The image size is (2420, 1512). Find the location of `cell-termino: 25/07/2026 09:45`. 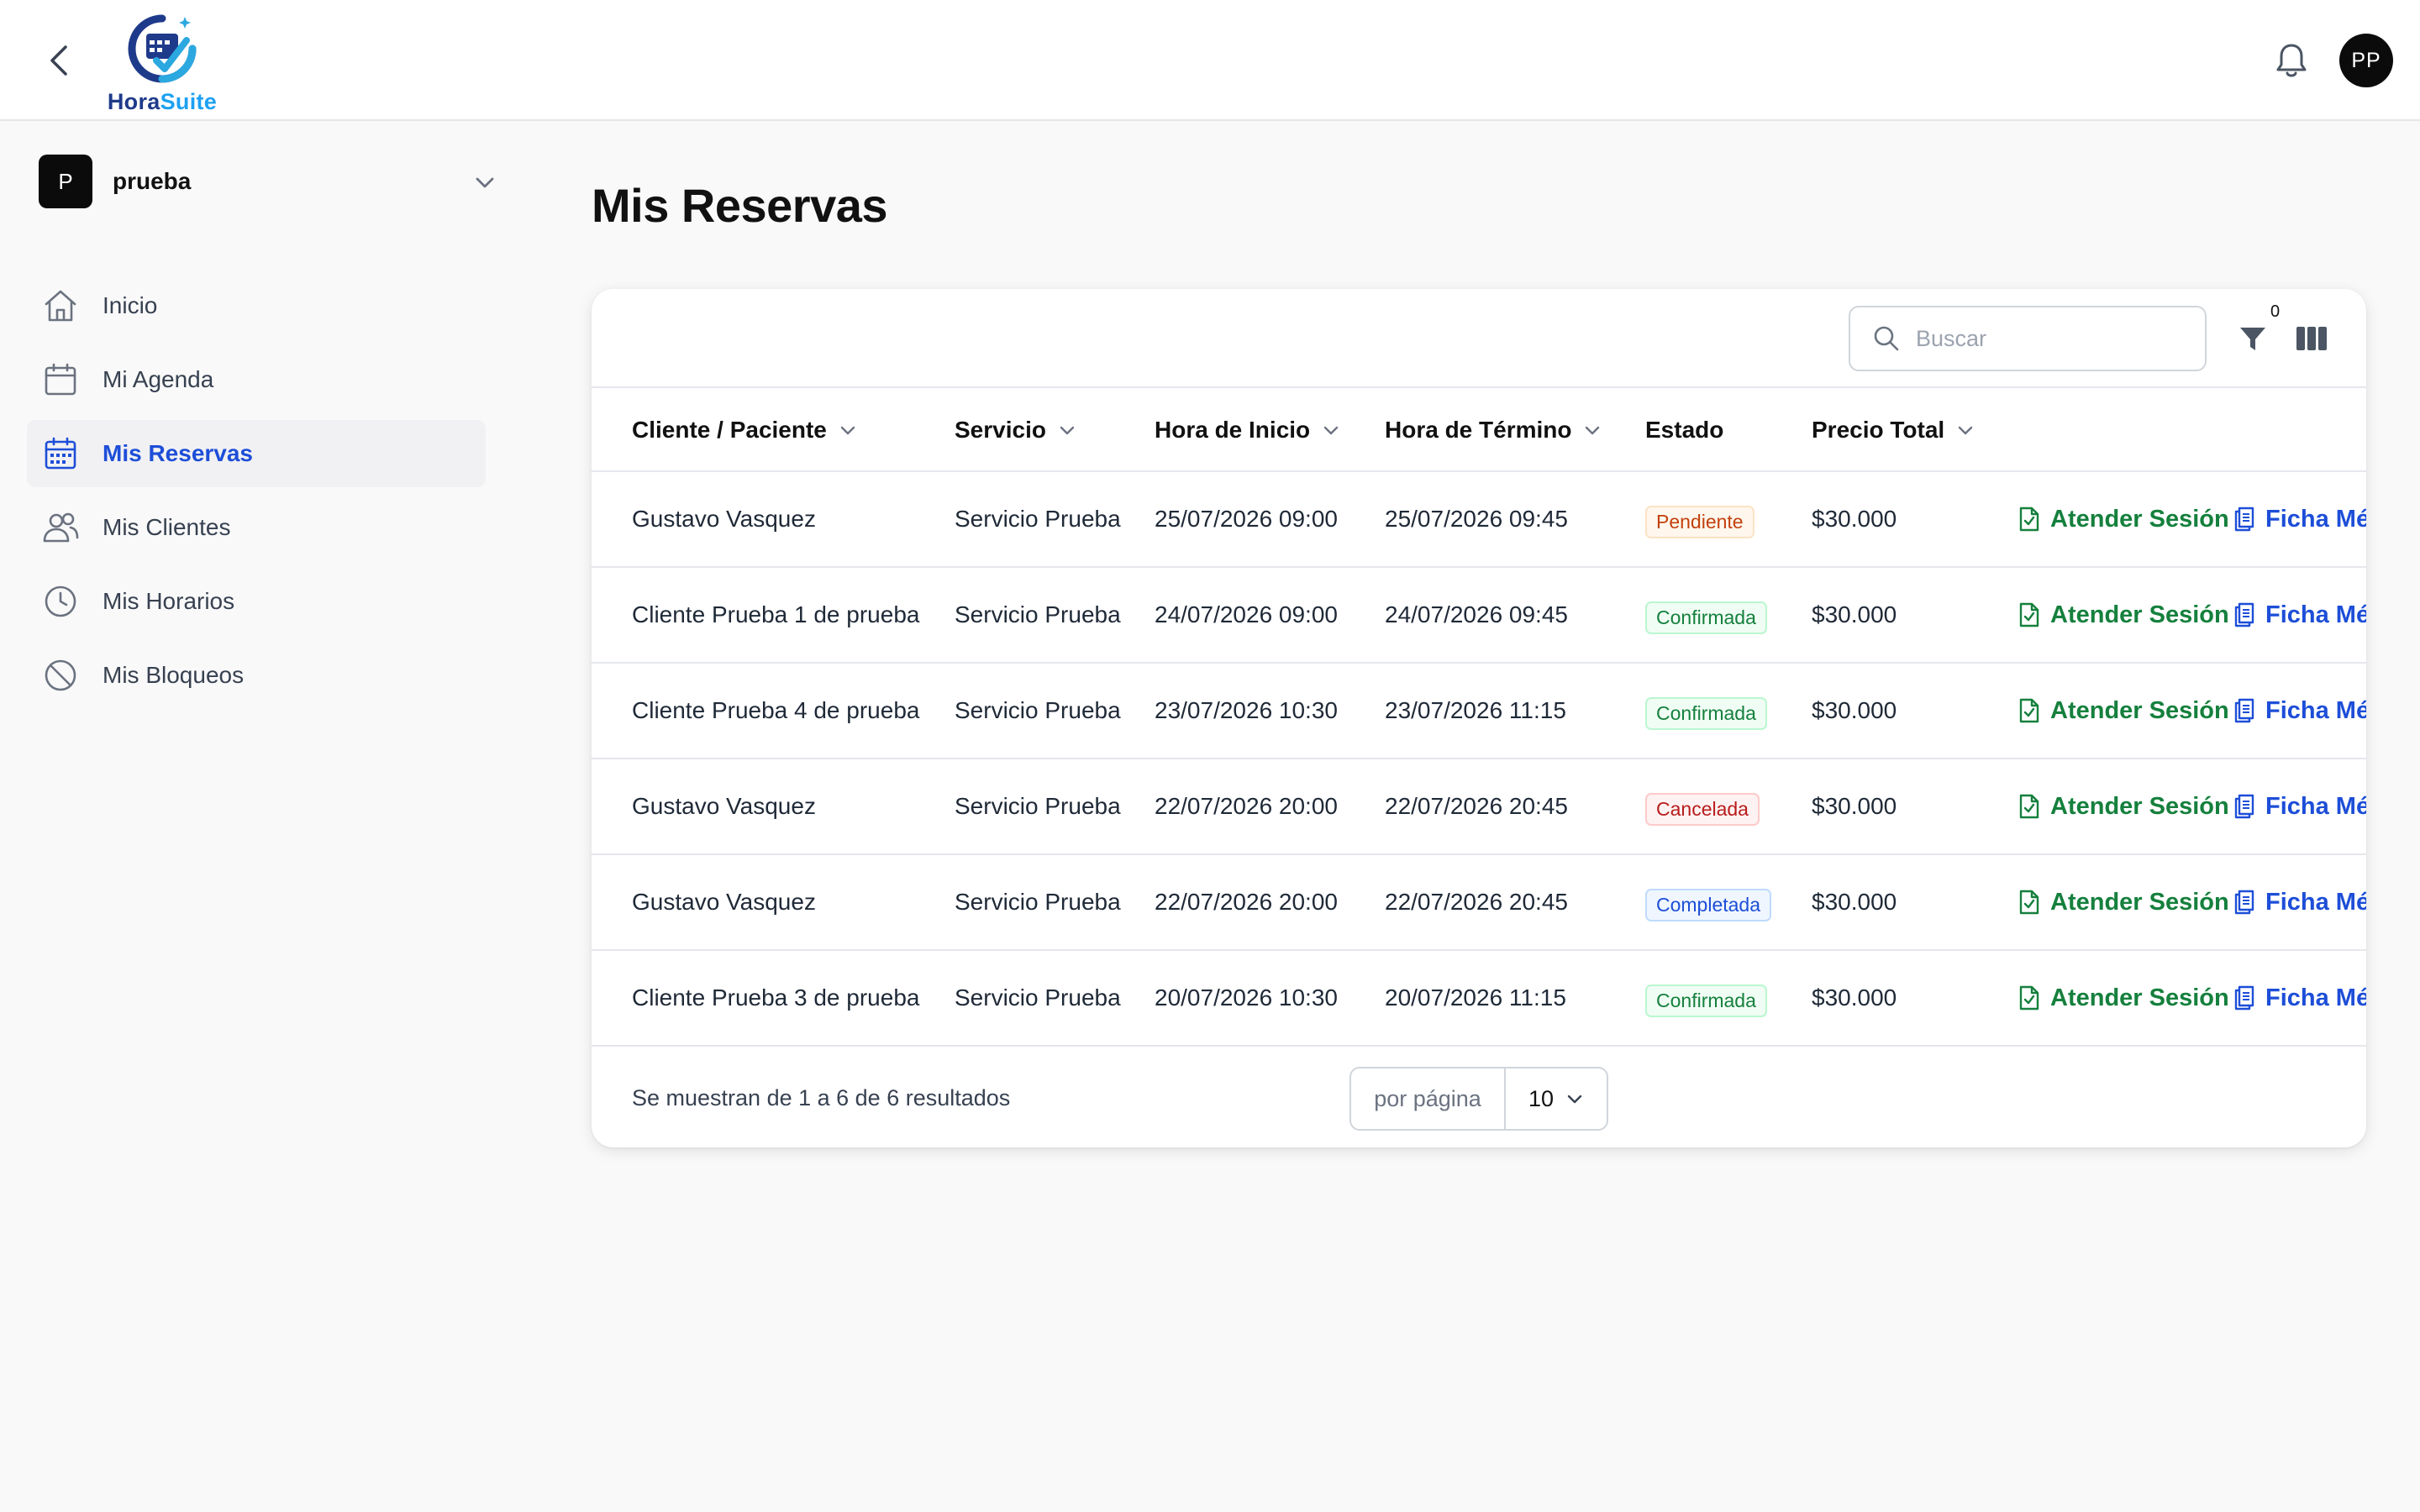

cell-termino: 25/07/2026 09:45 is located at coordinates (1476, 519).